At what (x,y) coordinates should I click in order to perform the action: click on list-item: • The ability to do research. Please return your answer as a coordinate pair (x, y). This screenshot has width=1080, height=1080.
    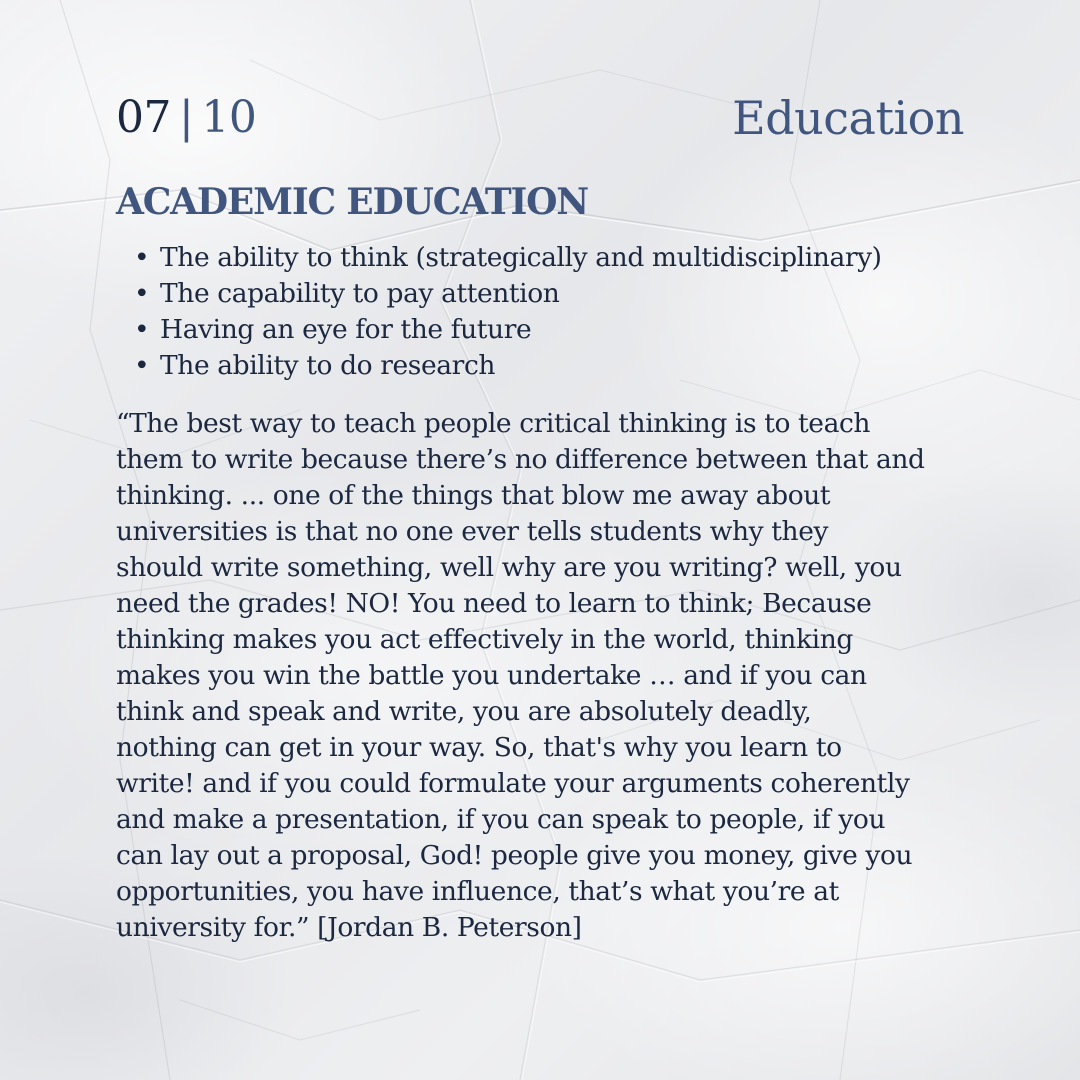
    Looking at the image, I should click on (549, 366).